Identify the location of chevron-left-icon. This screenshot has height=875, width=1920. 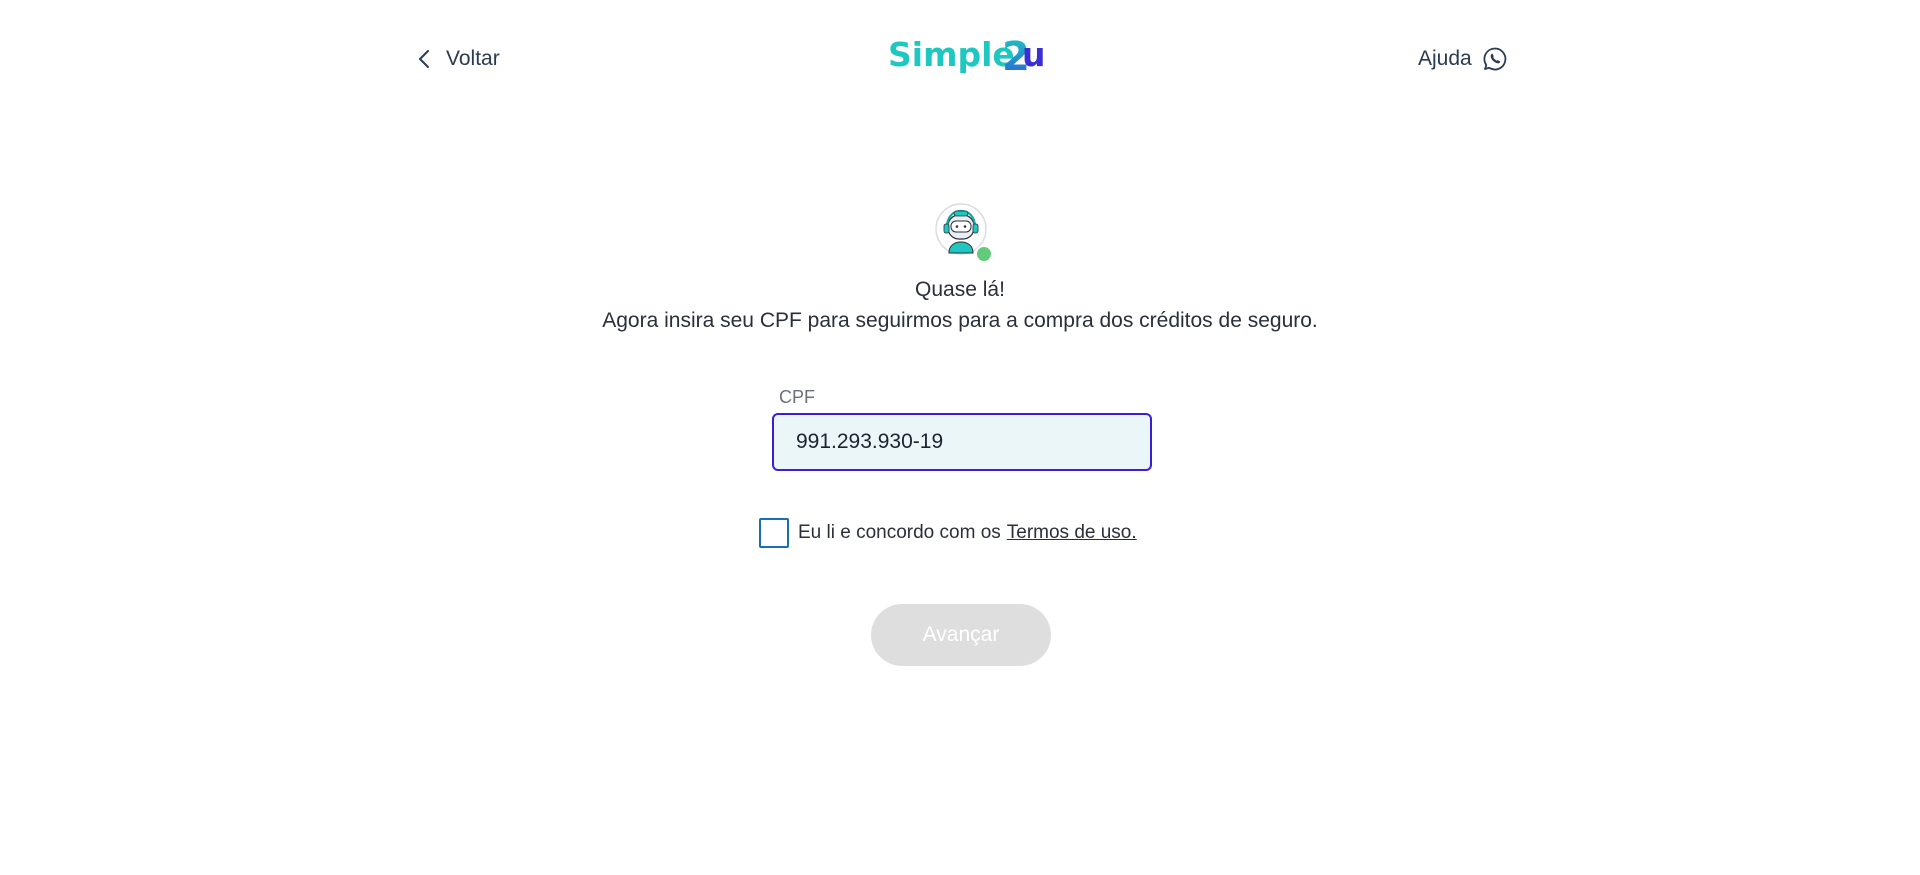
(425, 59).